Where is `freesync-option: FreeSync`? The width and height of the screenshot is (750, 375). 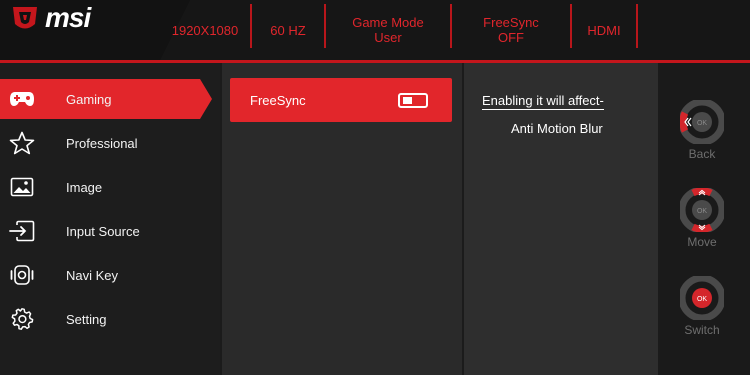
freesync-option: FreeSync is located at coordinates (341, 100).